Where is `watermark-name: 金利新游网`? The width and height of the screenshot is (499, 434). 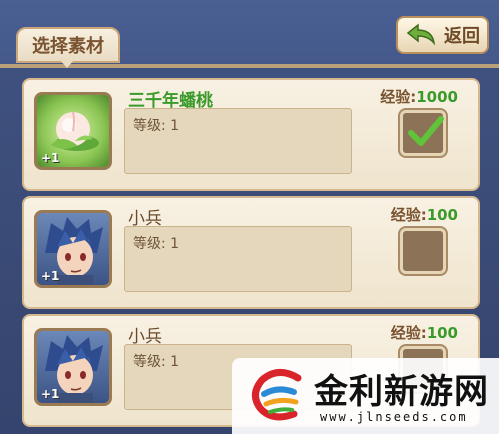 watermark-name: 金利新游网 is located at coordinates (401, 392).